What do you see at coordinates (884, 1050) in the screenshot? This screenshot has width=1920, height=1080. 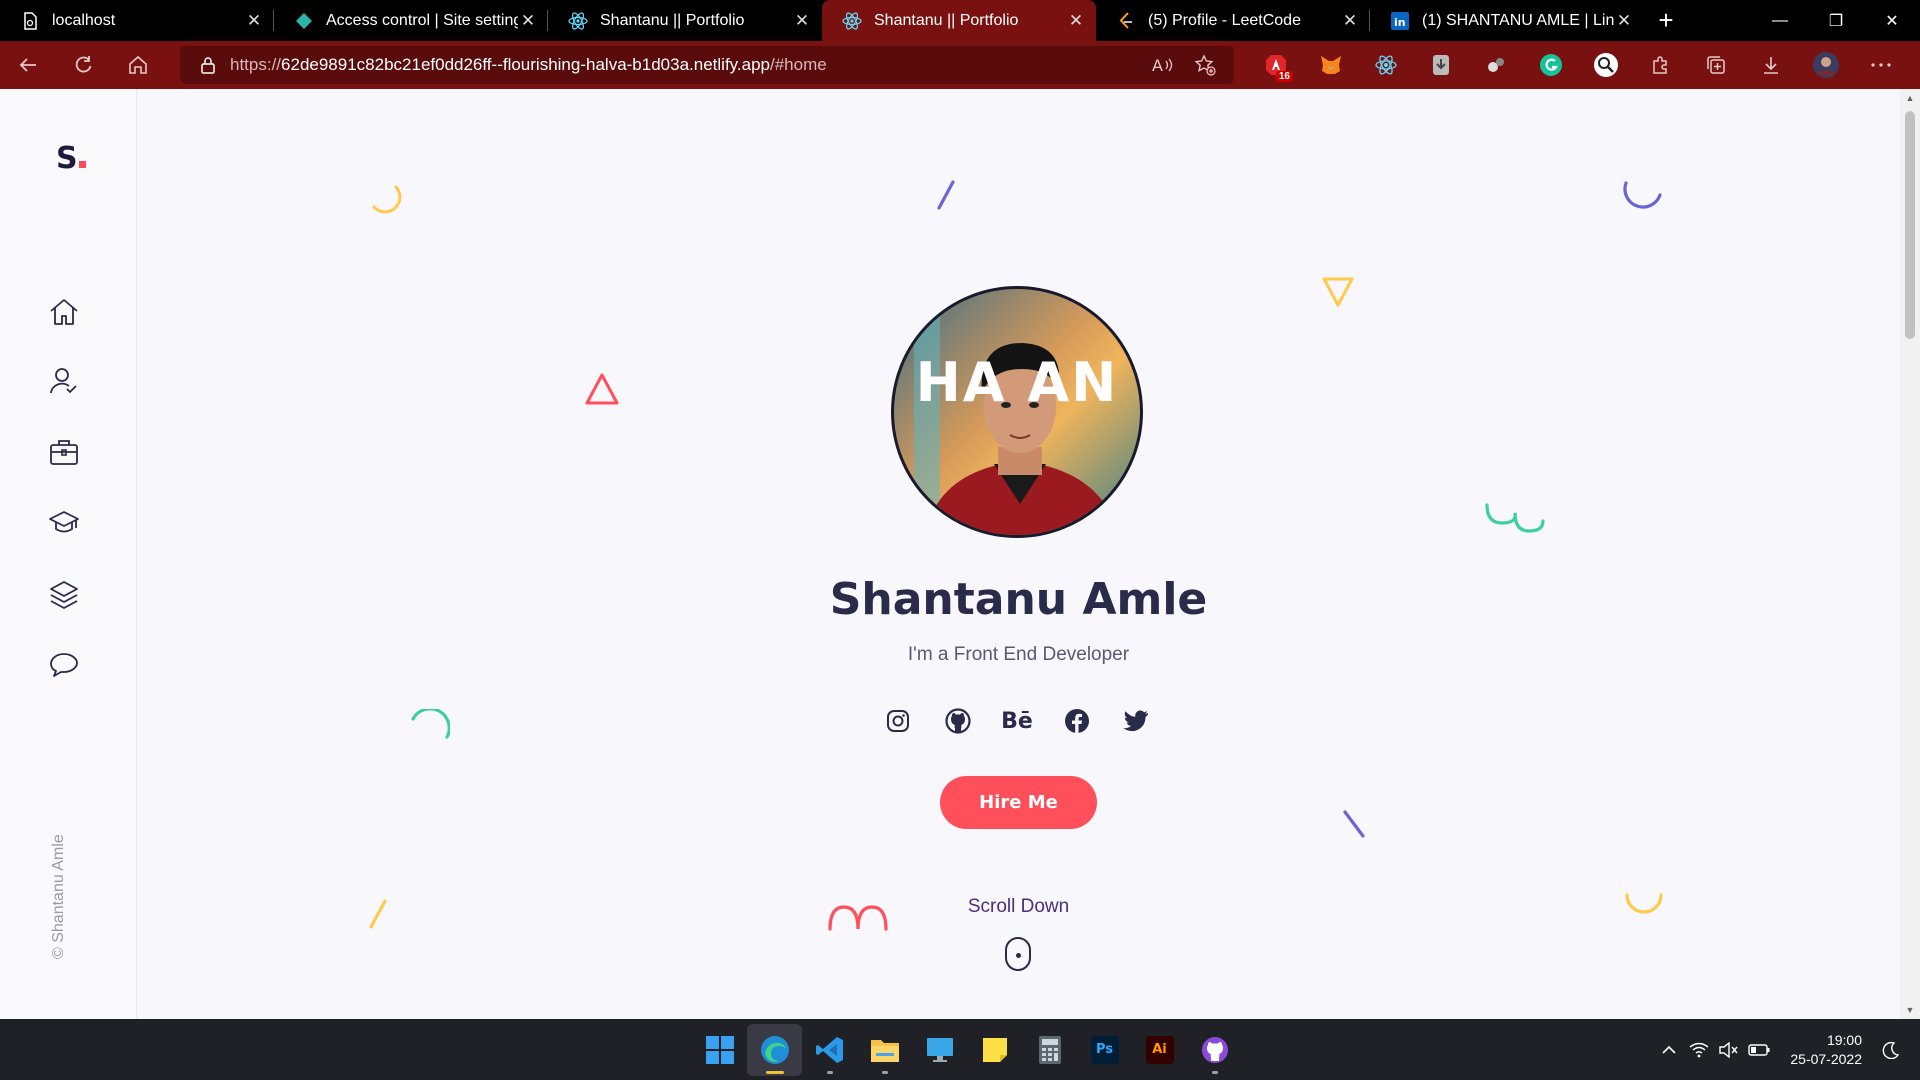 I see `taskbar-file-explorer` at bounding box center [884, 1050].